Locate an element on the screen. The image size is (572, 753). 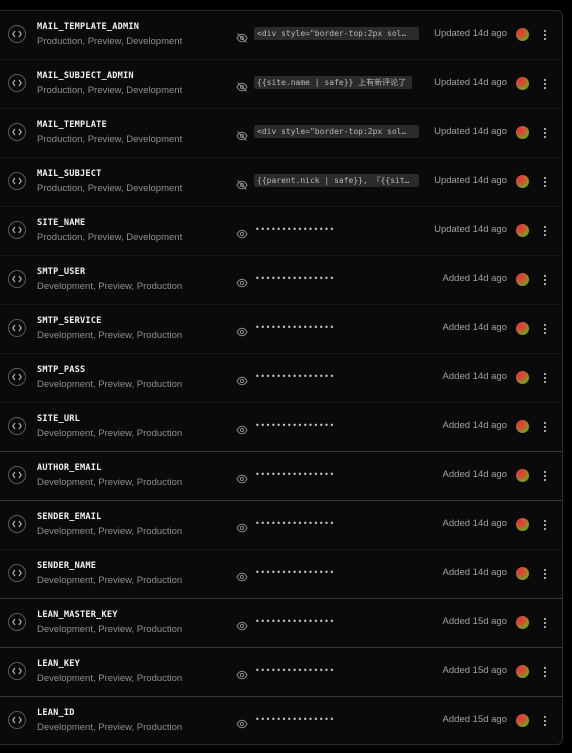
env-var-name: SITE_URL is located at coordinates (58, 419).